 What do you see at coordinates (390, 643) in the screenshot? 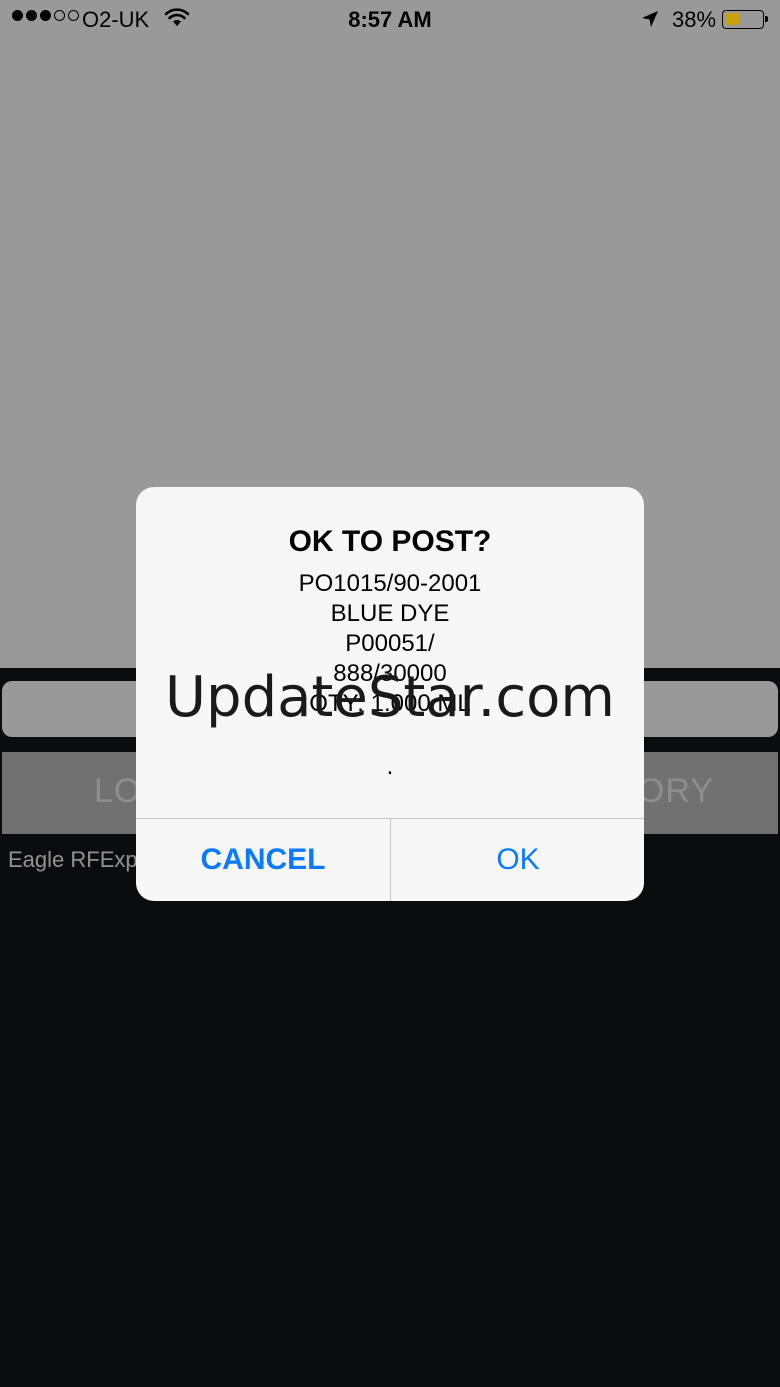
I see `message-line-lot: P00051/` at bounding box center [390, 643].